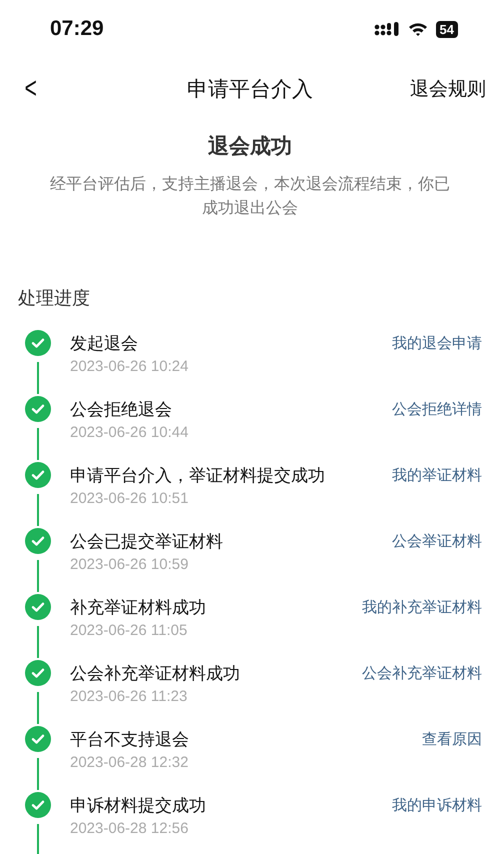 The image size is (500, 854). What do you see at coordinates (418, 29) in the screenshot?
I see `wifi-icon` at bounding box center [418, 29].